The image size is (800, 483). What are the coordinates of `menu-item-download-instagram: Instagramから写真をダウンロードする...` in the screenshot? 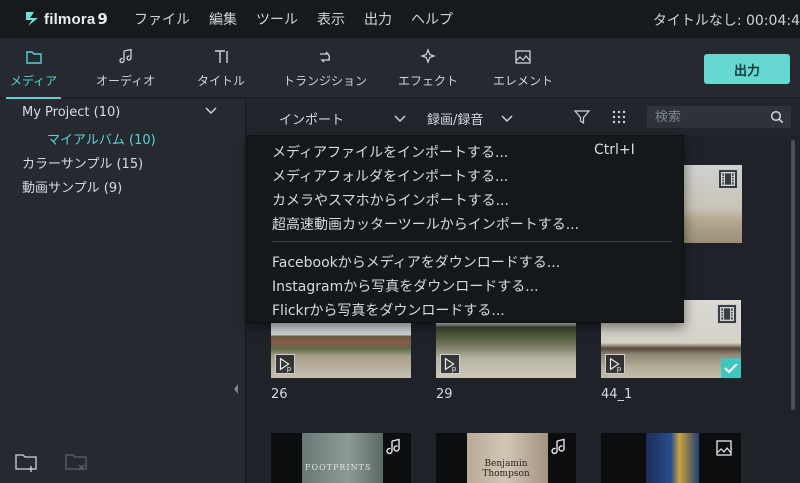 It's located at (405, 286).